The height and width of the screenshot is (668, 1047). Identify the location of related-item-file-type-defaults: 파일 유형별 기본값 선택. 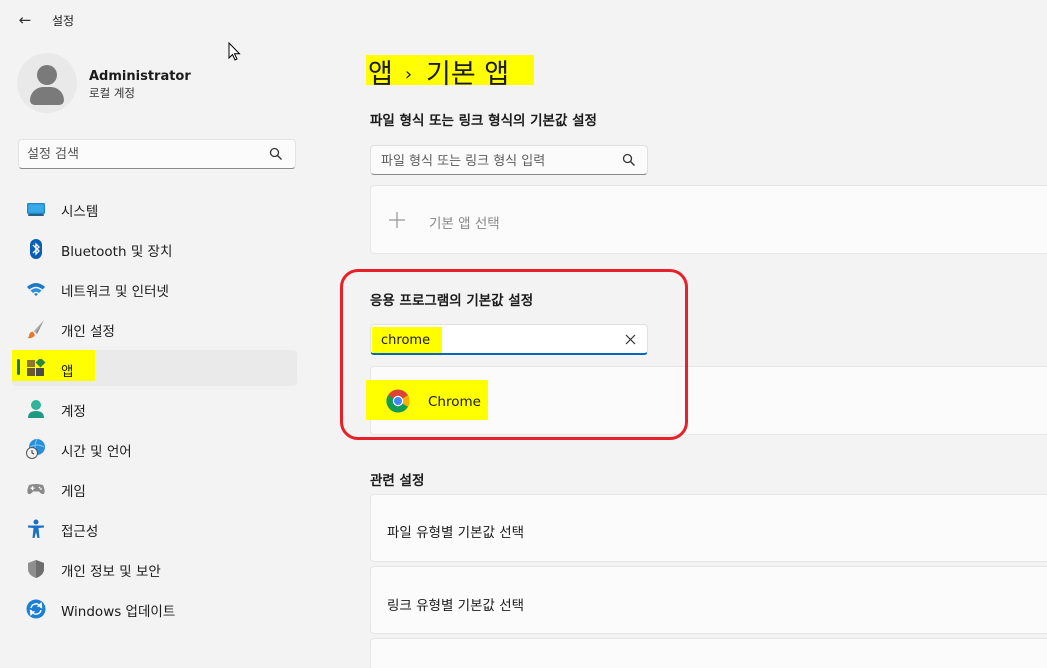
(708, 528).